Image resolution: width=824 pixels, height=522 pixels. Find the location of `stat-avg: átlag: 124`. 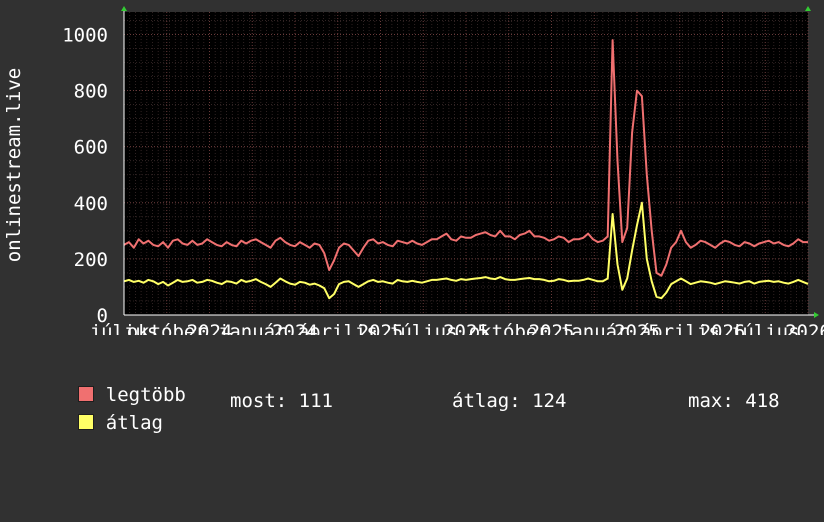

stat-avg: átlag: 124 is located at coordinates (509, 401).